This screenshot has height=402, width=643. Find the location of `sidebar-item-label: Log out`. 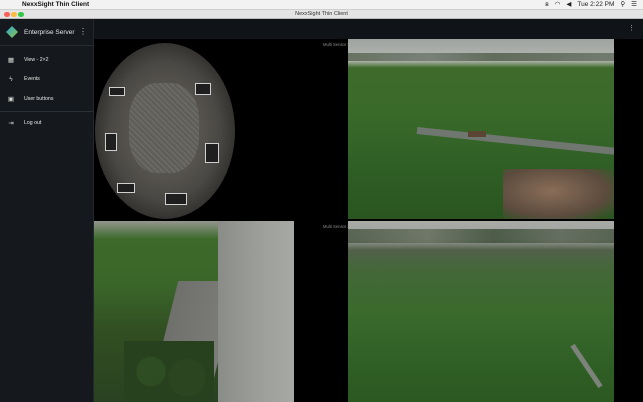

sidebar-item-label: Log out is located at coordinates (33, 123).